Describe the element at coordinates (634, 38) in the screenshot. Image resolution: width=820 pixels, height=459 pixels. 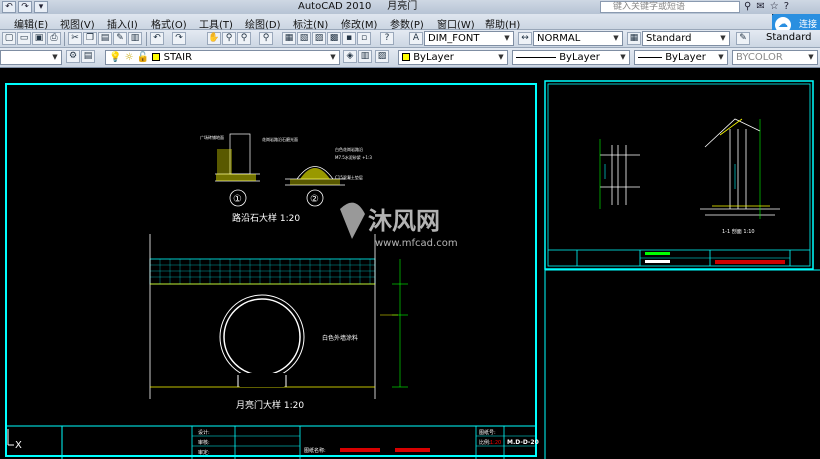
I see `table-style-icon: ▦` at that location.